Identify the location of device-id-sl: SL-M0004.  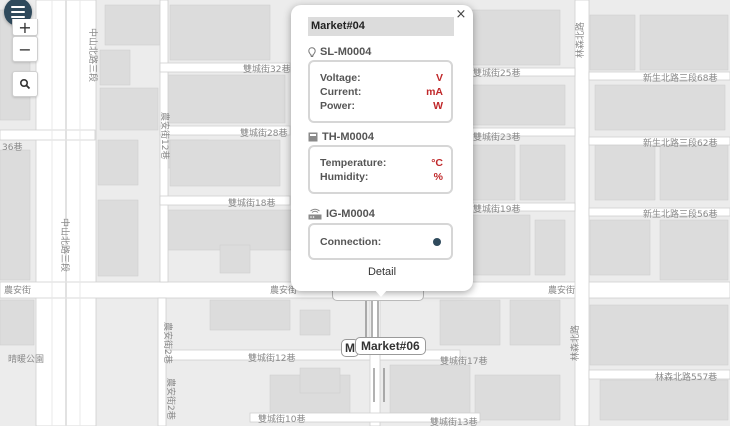
(346, 52).